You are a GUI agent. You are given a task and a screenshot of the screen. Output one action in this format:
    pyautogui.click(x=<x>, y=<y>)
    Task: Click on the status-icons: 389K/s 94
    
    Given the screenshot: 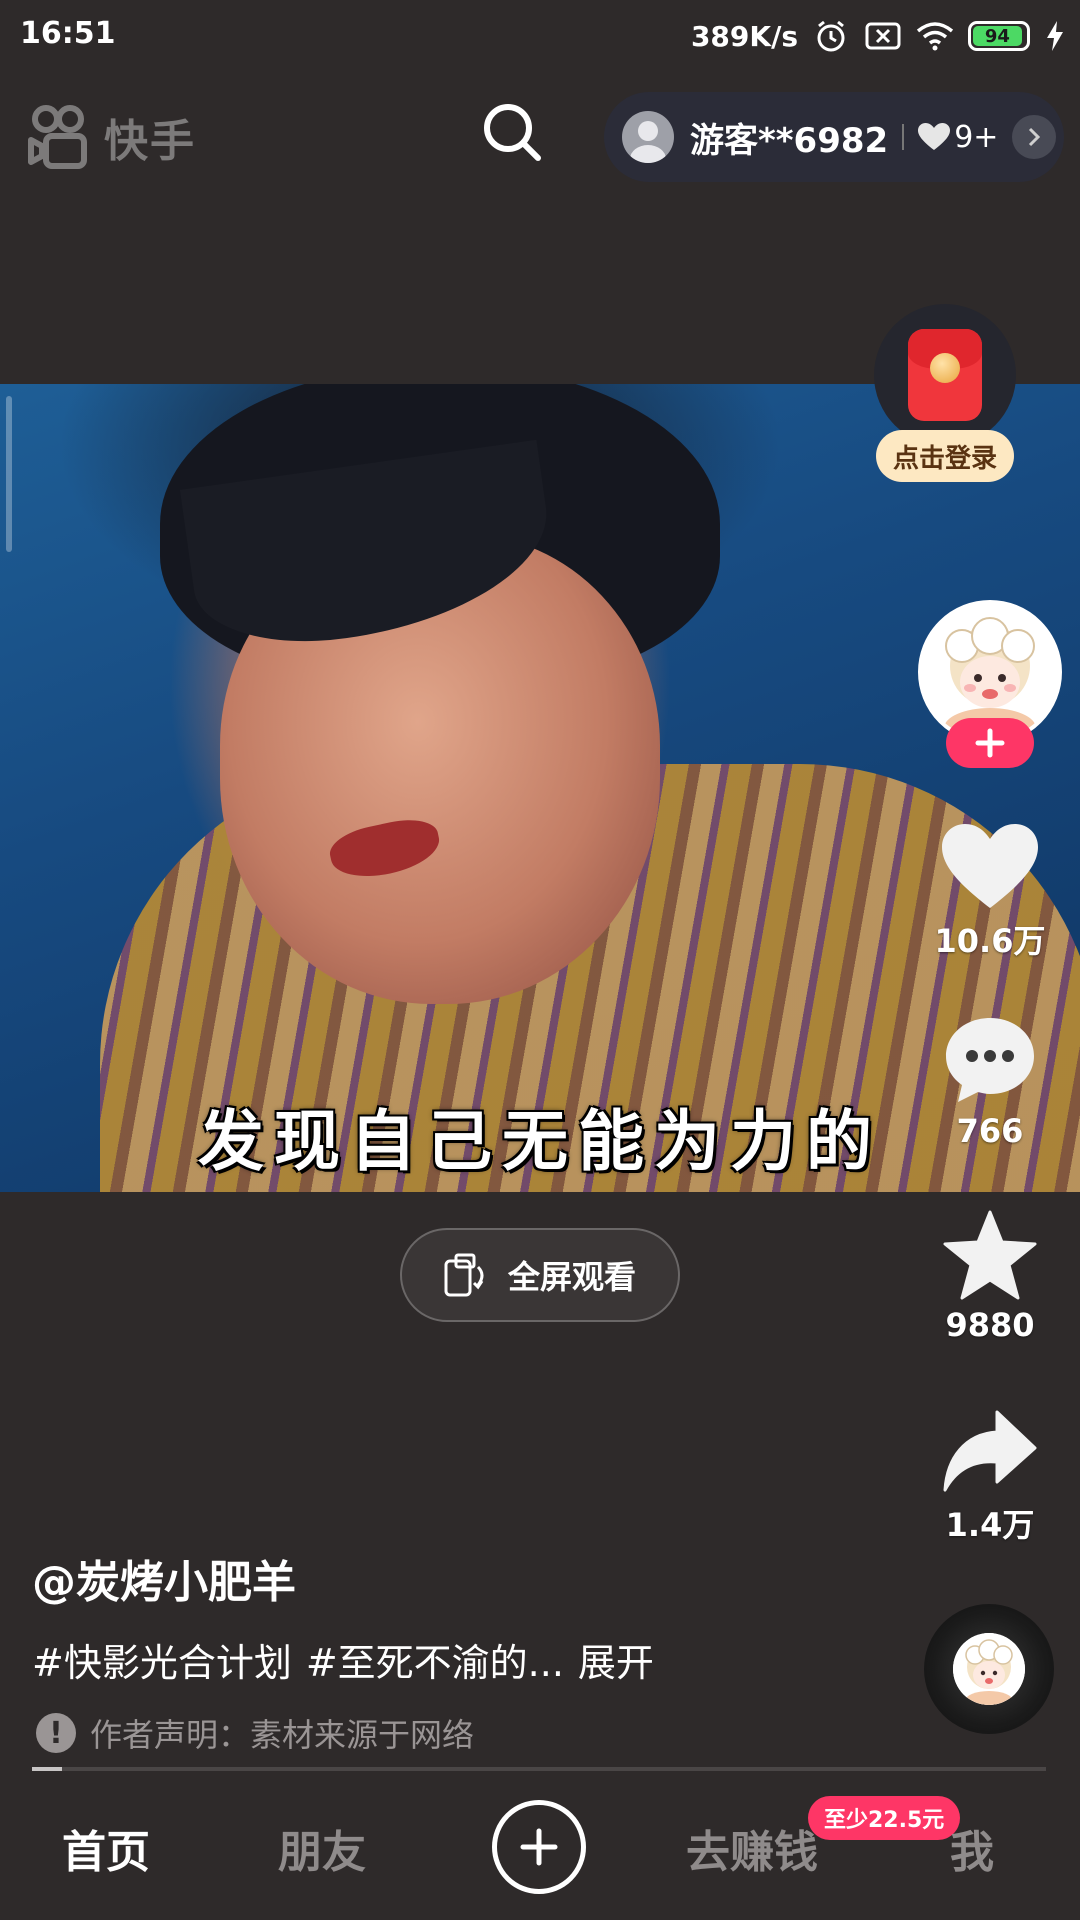 What is the action you would take?
    pyautogui.click(x=878, y=36)
    